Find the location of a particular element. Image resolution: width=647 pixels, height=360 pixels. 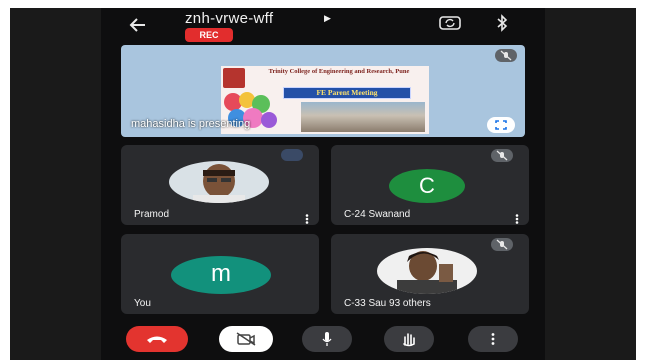

college-building-photo is located at coordinates (363, 117).